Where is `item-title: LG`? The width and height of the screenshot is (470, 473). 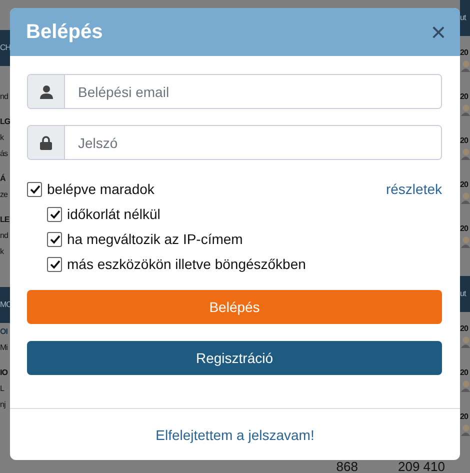 item-title: LG is located at coordinates (5, 122).